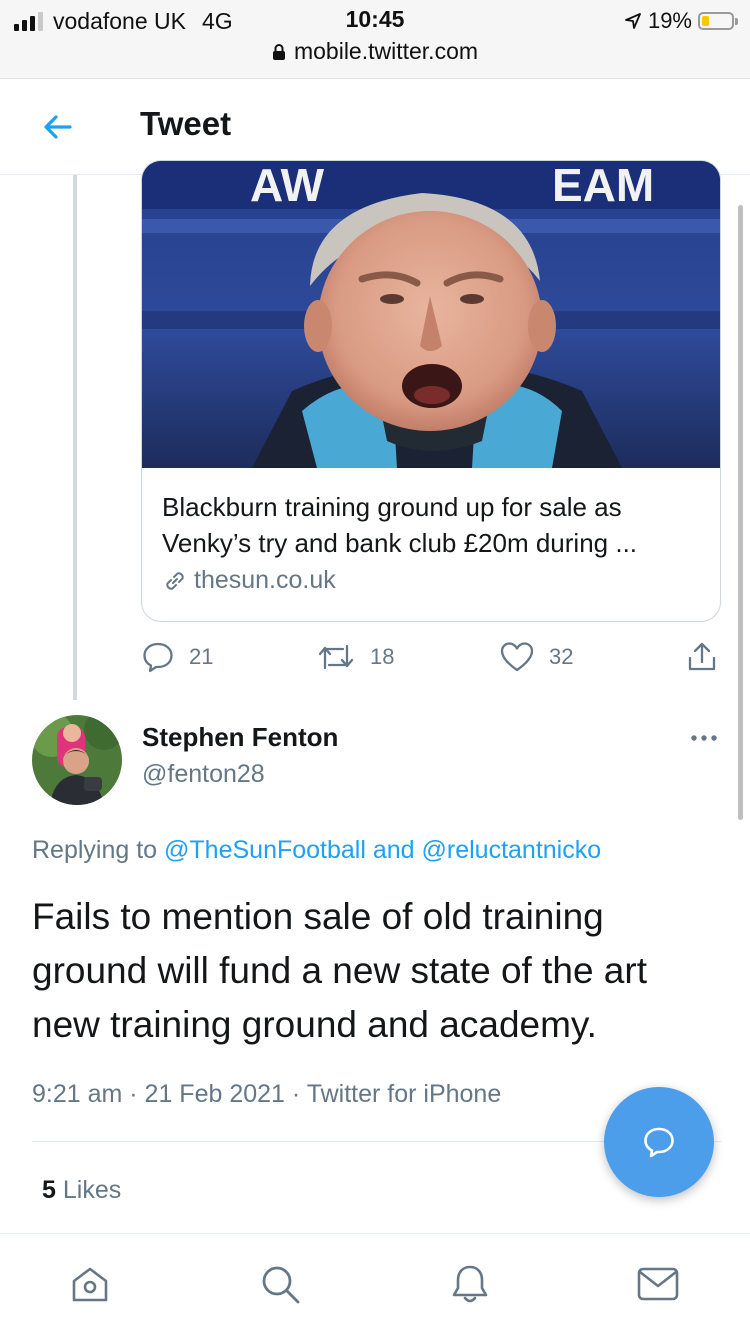  What do you see at coordinates (375, 1284) in the screenshot?
I see `bottom-tab-bar` at bounding box center [375, 1284].